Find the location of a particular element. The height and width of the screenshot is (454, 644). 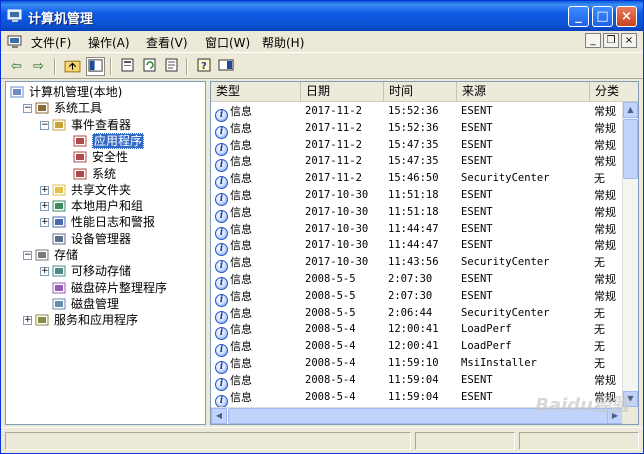

forward-icon: ⇨ is located at coordinates (38, 66).